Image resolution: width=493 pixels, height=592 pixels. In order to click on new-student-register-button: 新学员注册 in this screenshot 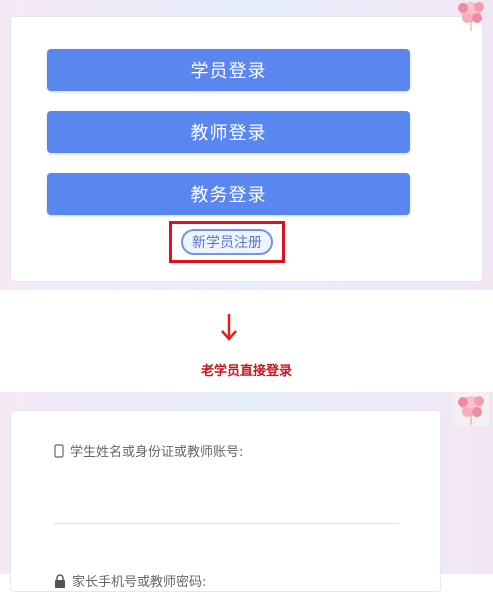, I will do `click(227, 242)`.